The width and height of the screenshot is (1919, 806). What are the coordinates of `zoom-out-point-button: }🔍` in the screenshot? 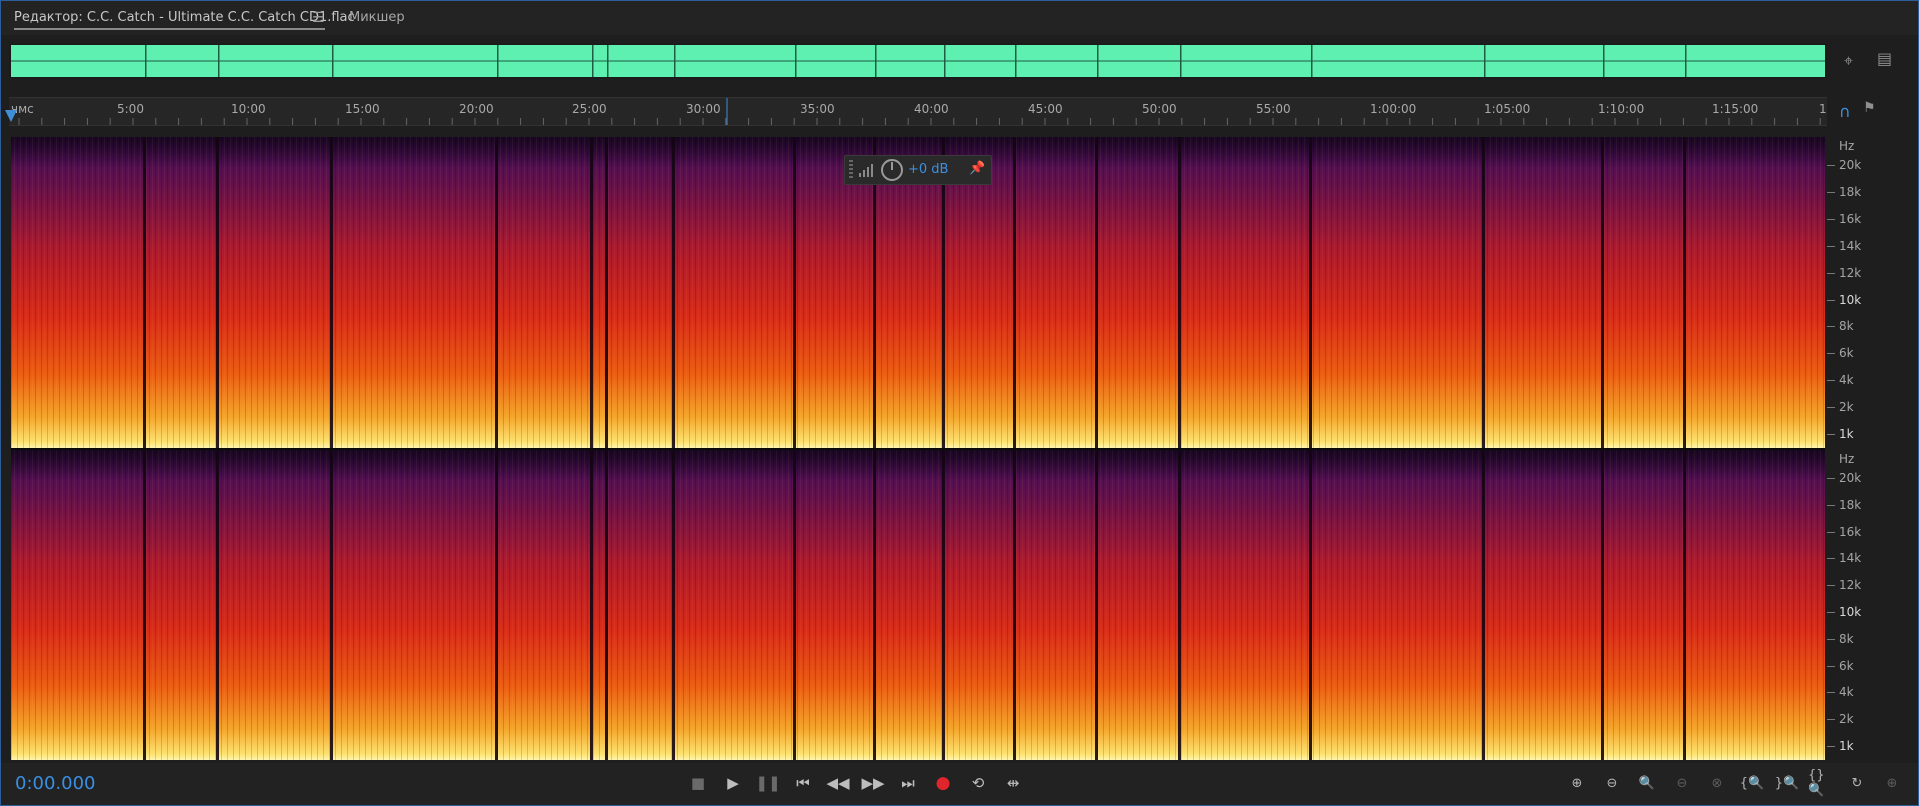 It's located at (1787, 783).